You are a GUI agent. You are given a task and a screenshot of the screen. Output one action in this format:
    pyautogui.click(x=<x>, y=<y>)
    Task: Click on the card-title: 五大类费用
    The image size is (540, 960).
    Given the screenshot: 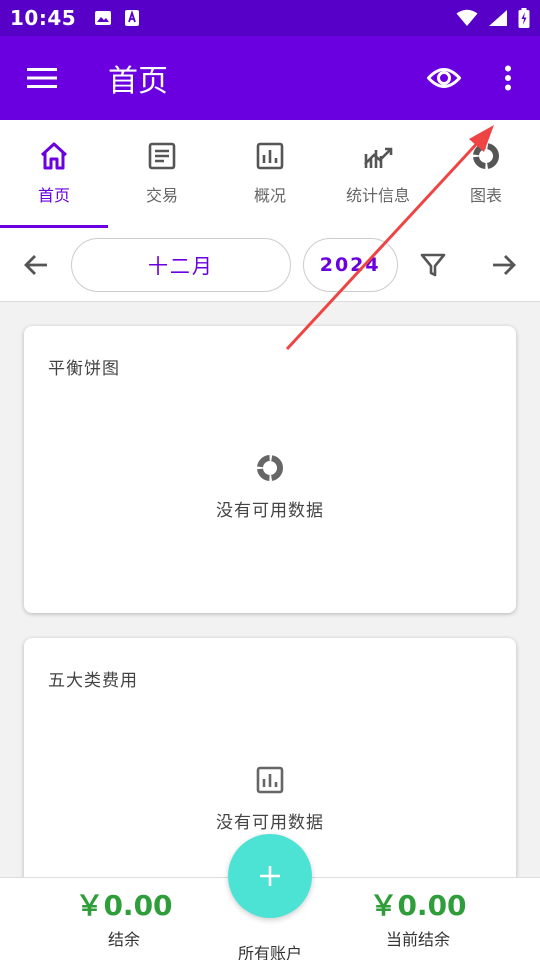 What is the action you would take?
    pyautogui.click(x=93, y=681)
    